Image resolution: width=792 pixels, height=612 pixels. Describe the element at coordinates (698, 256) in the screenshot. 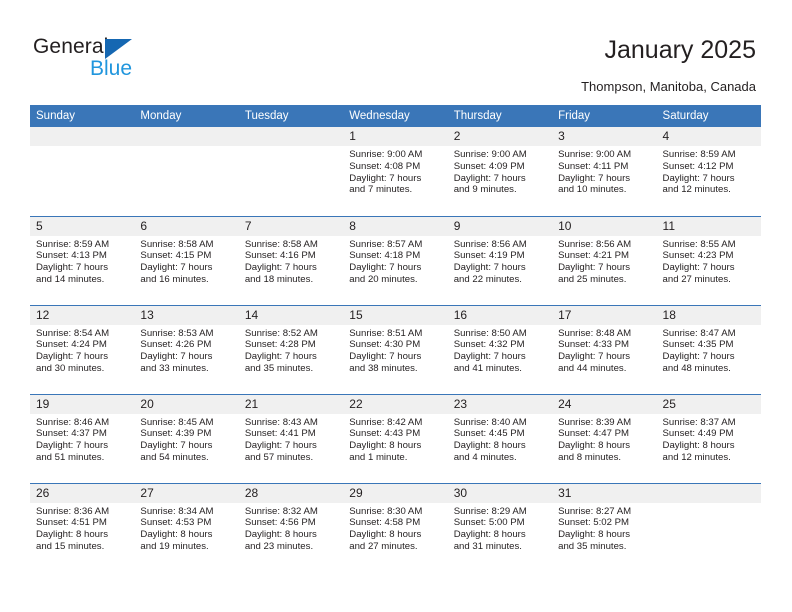

I see `sunset-text: Sunset: 4:23 PM` at that location.